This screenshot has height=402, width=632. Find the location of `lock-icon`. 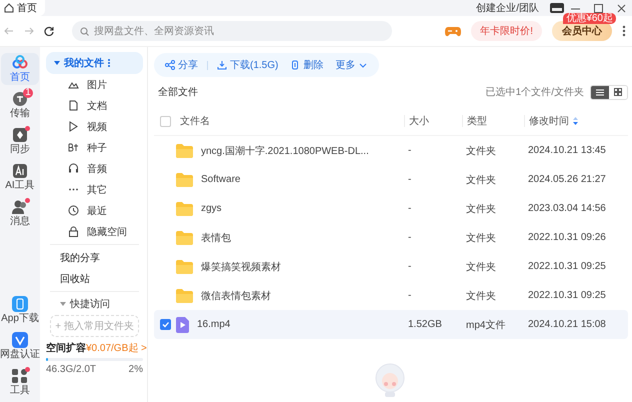

lock-icon is located at coordinates (73, 231).